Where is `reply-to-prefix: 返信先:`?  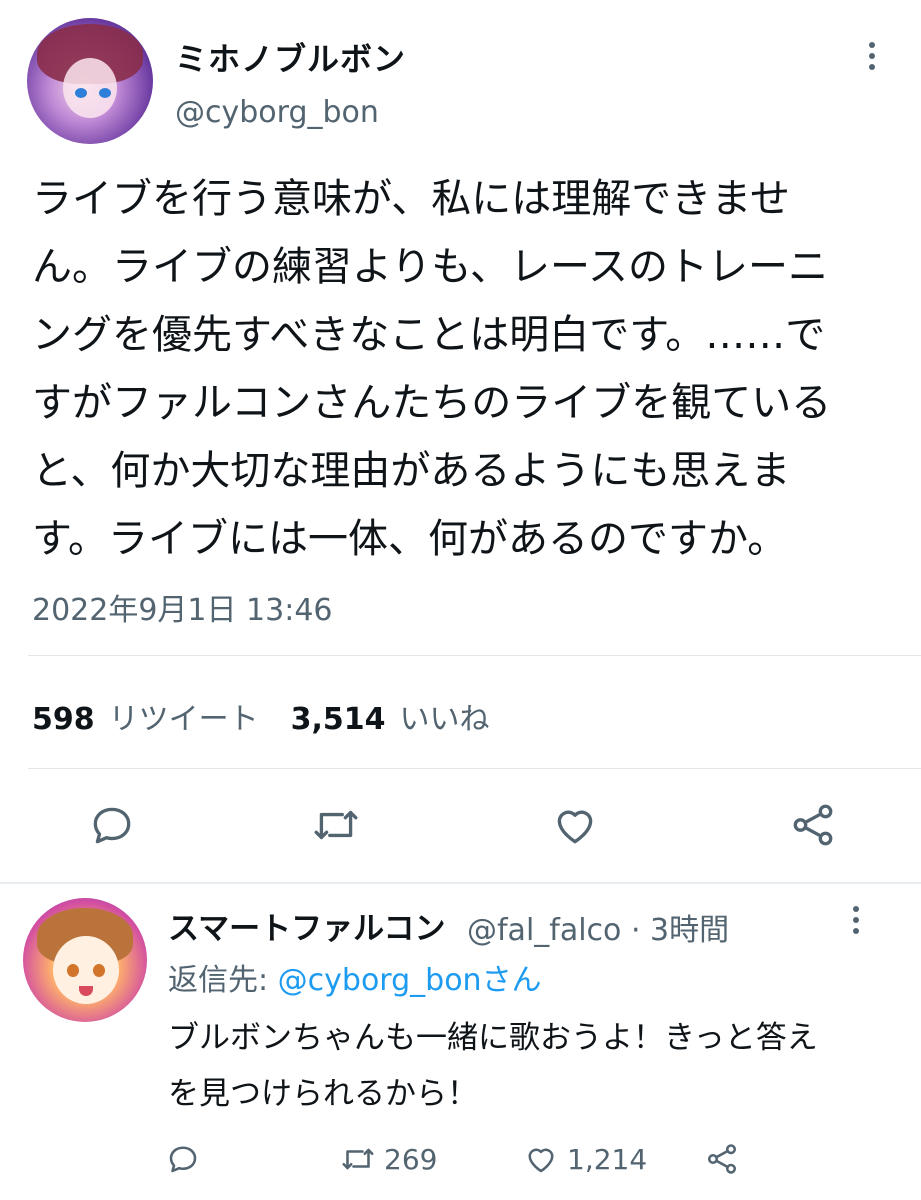 reply-to-prefix: 返信先: is located at coordinates (223, 980).